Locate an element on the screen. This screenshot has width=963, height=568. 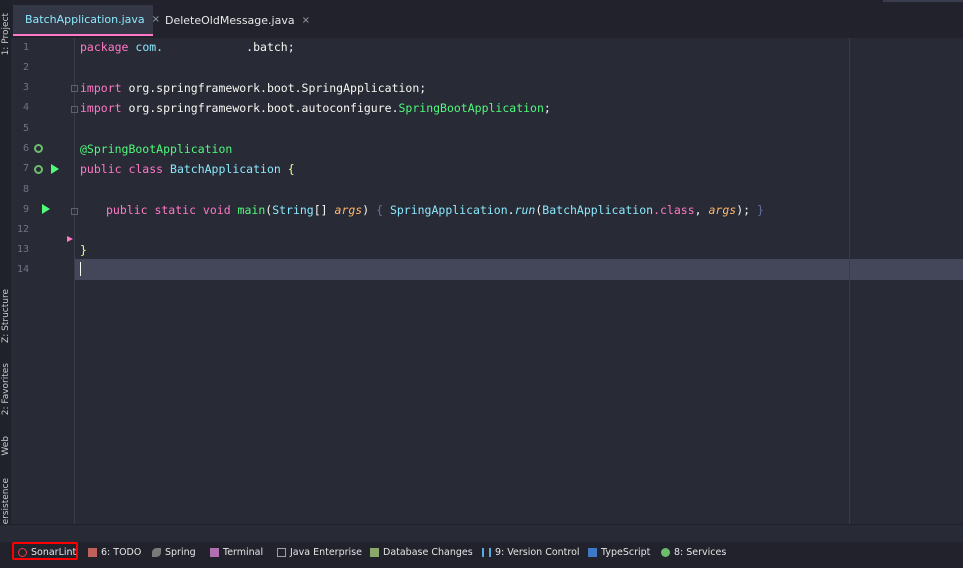
sonarlint-highlight-box is located at coordinates (45, 551).